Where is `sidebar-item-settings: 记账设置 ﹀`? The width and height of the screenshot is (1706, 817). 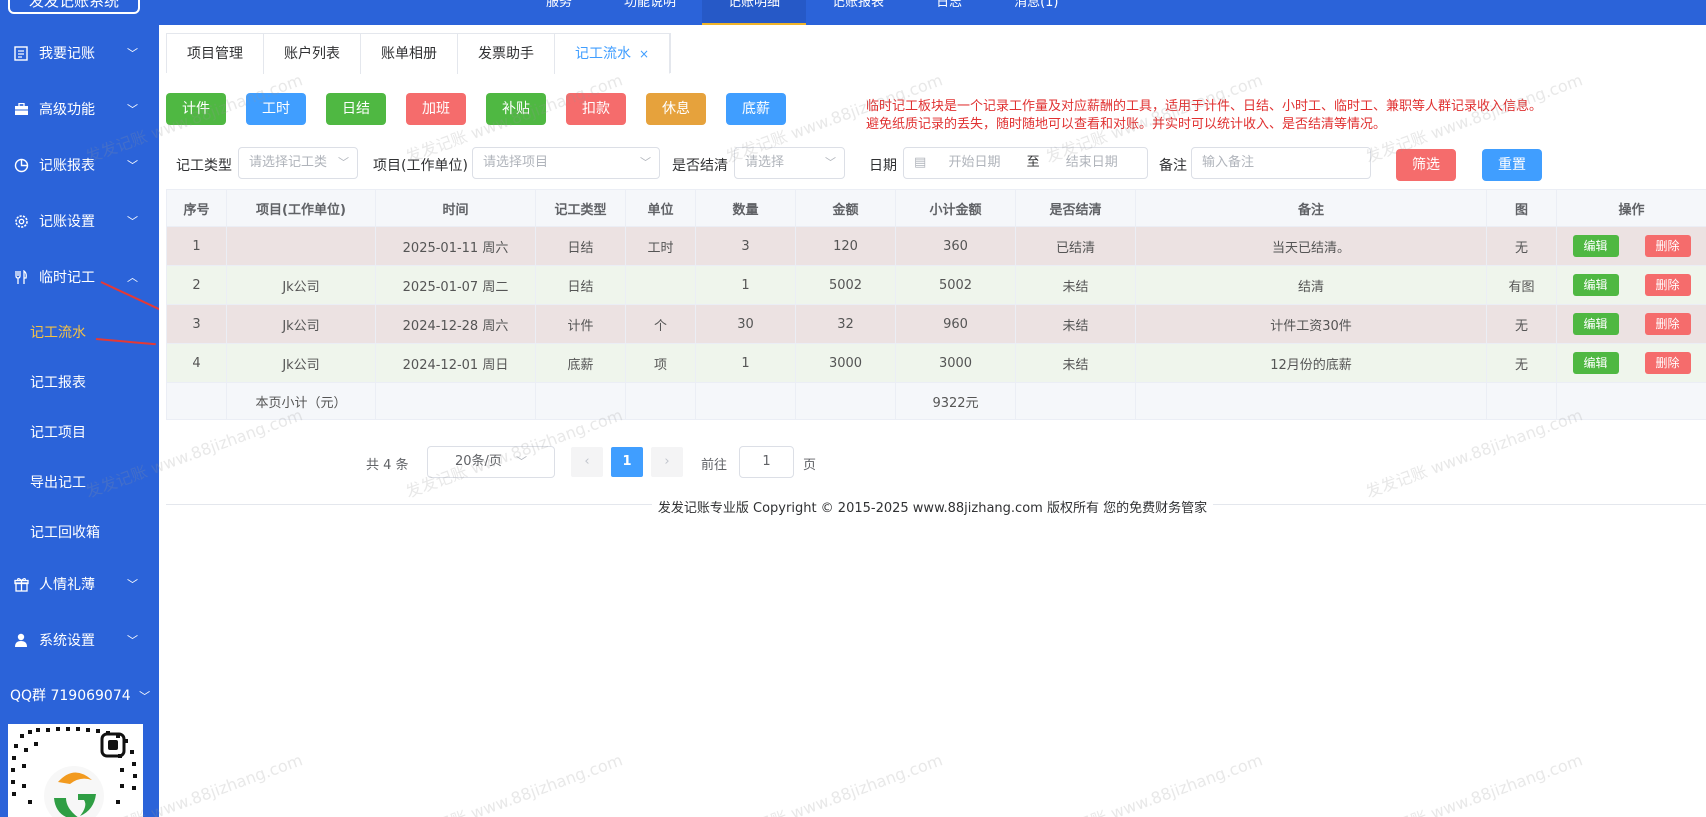 sidebar-item-settings: 记账设置 ﹀ is located at coordinates (79, 221).